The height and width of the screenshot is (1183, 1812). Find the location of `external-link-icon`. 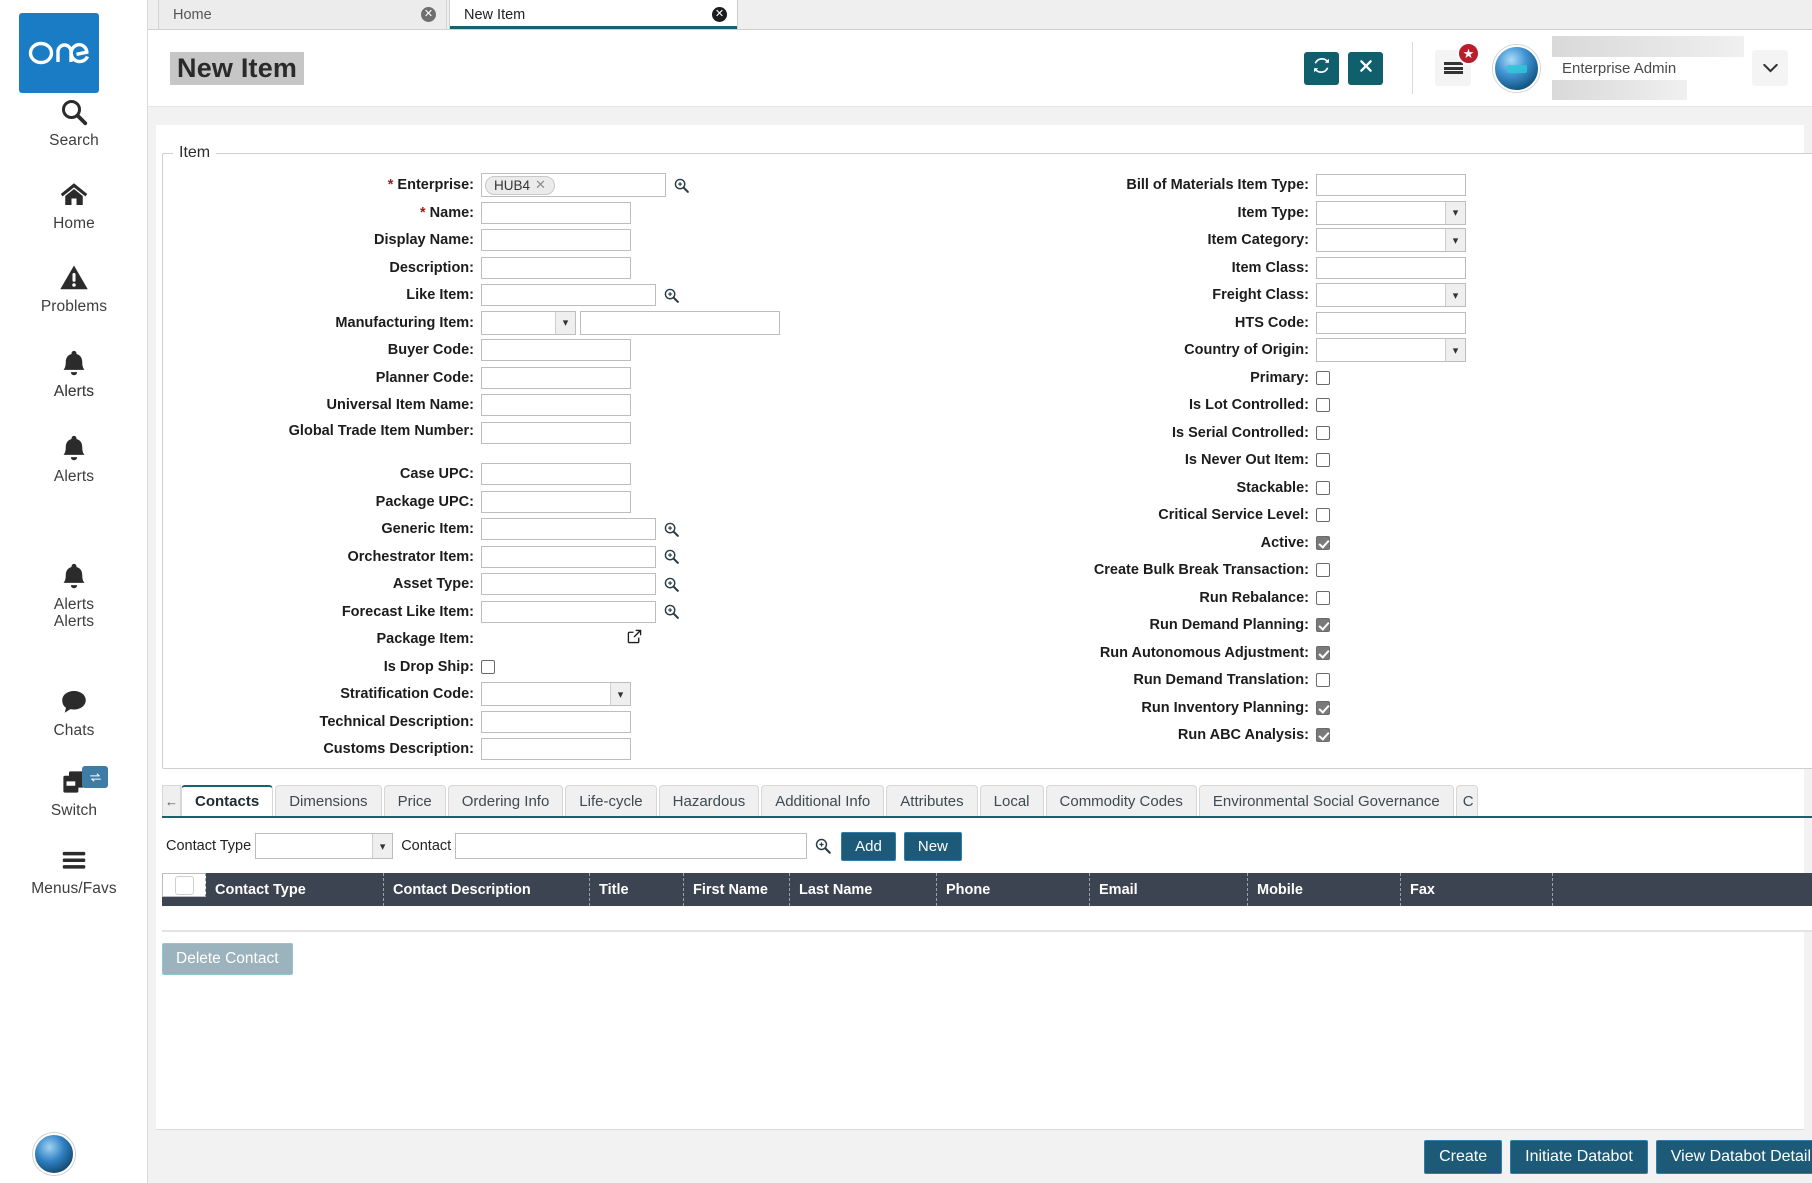

external-link-icon is located at coordinates (634, 639).